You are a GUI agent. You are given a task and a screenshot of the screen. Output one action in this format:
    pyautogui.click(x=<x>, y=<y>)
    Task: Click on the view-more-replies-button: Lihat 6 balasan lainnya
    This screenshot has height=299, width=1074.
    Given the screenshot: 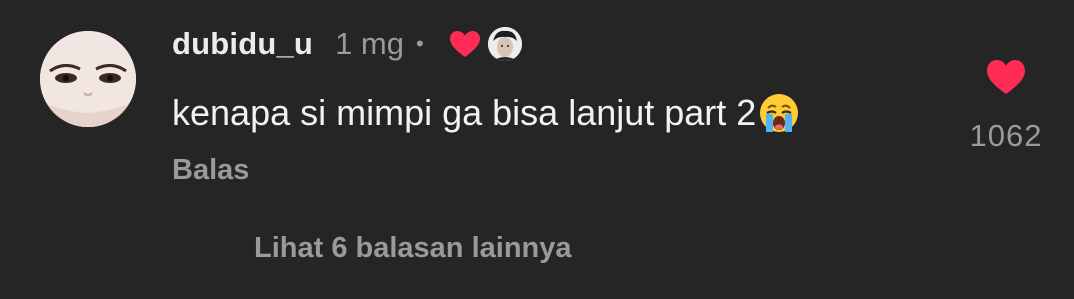 What is the action you would take?
    pyautogui.click(x=413, y=248)
    